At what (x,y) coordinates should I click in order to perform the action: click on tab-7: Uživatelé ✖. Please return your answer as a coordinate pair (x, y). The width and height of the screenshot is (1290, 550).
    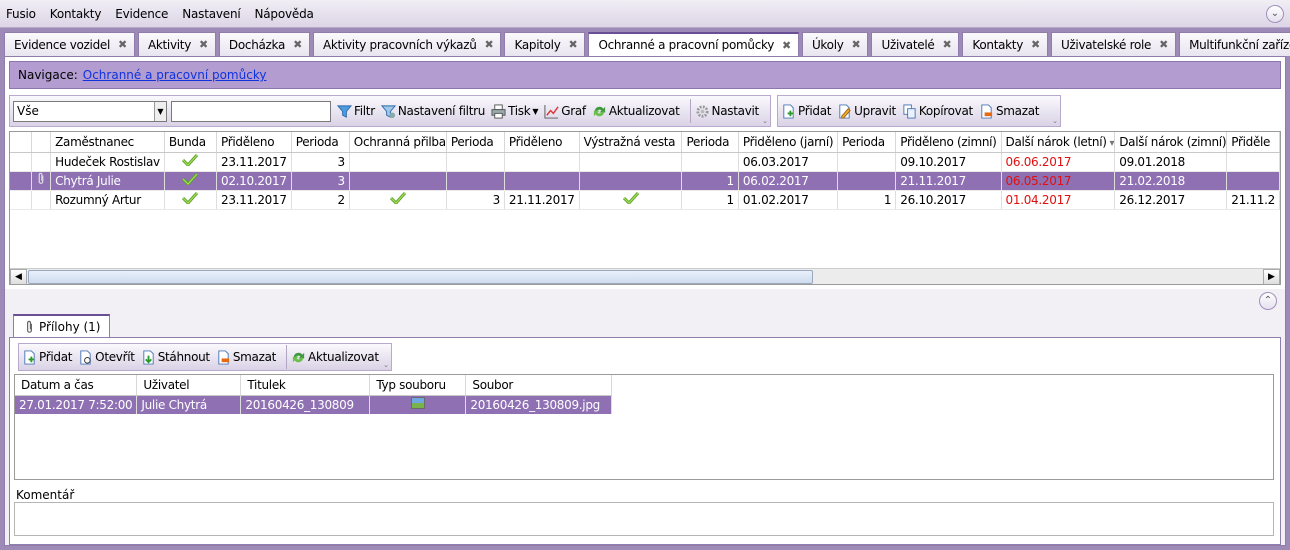
    Looking at the image, I should click on (915, 44).